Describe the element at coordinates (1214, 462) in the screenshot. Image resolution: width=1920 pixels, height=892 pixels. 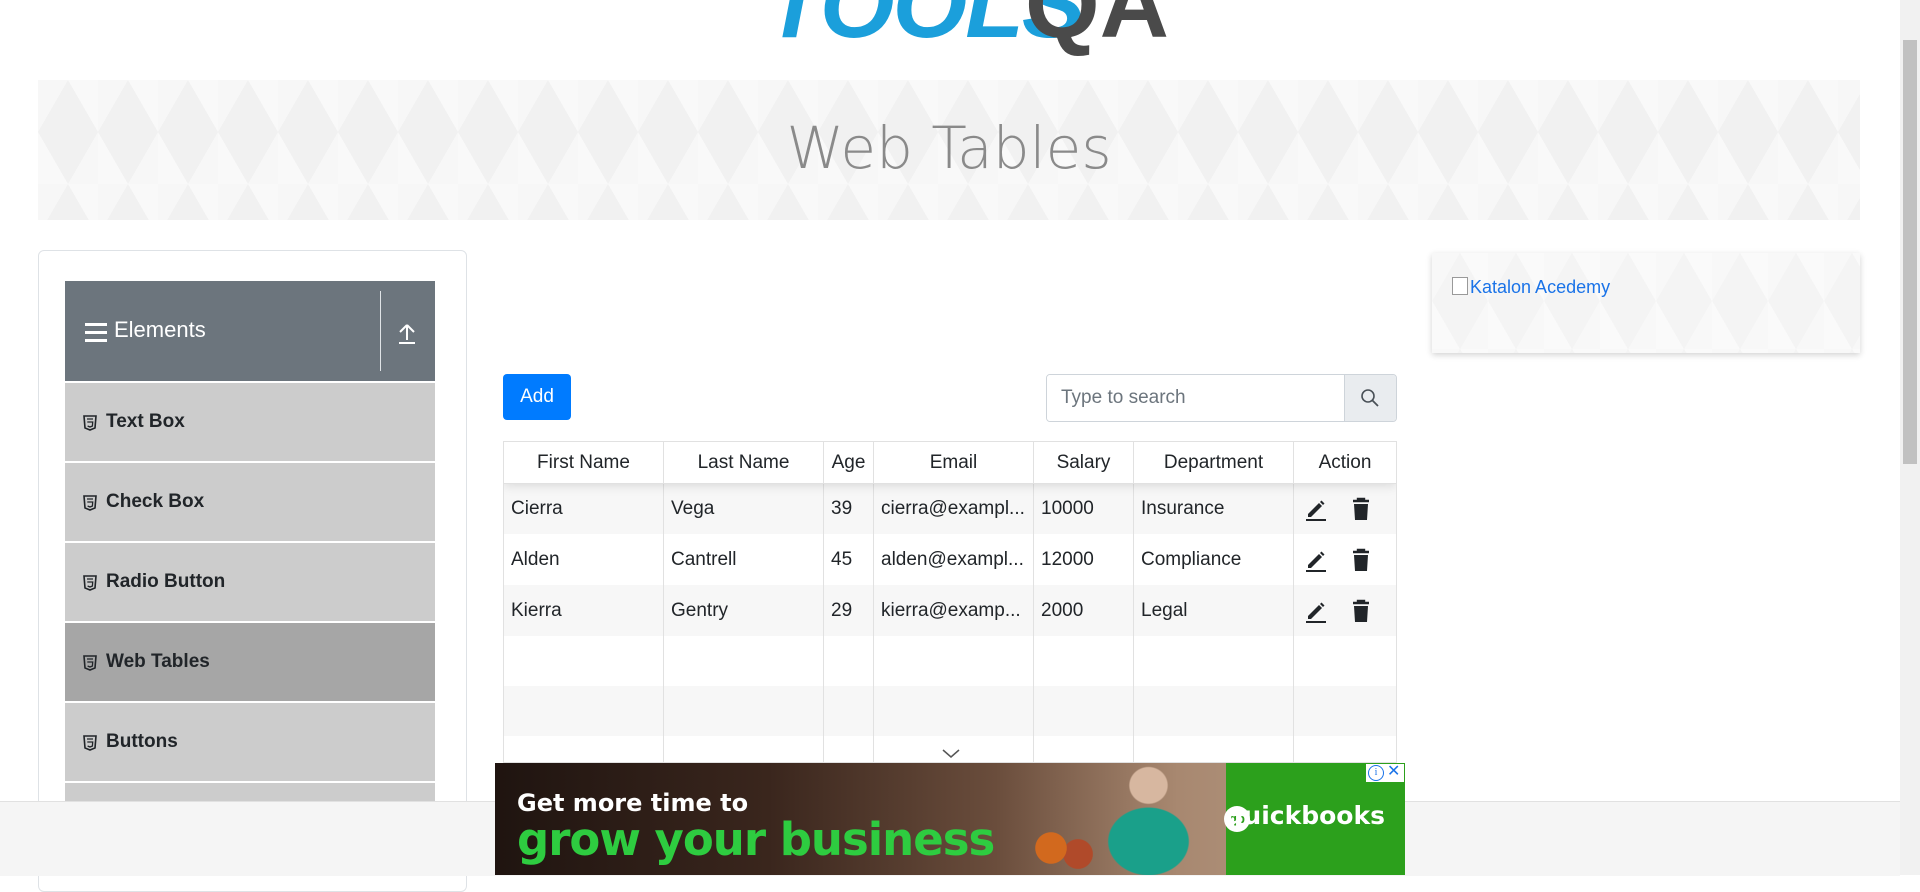
I see `column-header-department: Department` at that location.